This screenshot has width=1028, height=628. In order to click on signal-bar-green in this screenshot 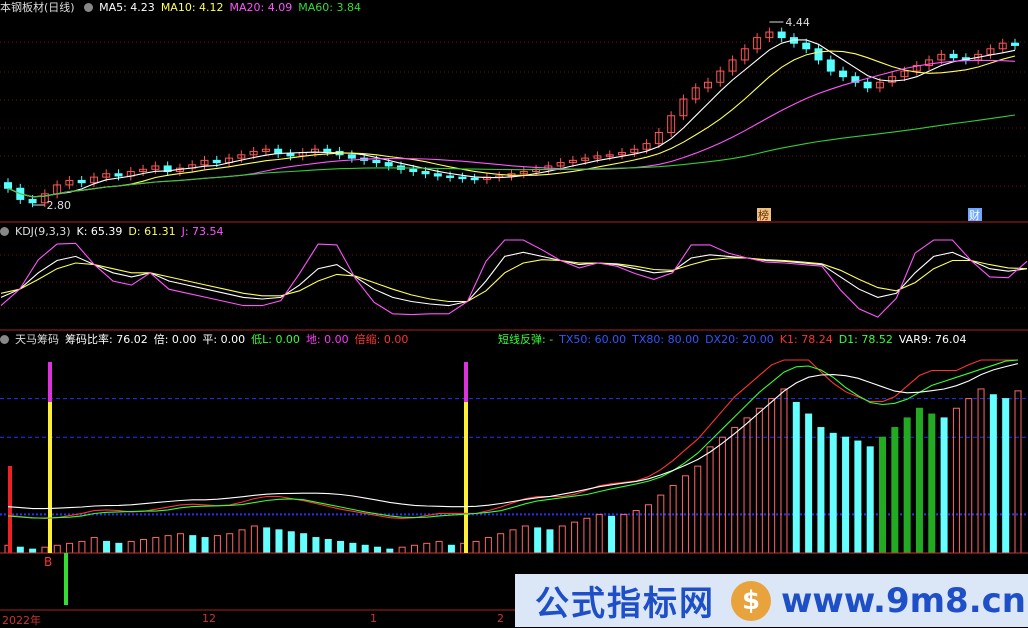, I will do `click(66, 579)`.